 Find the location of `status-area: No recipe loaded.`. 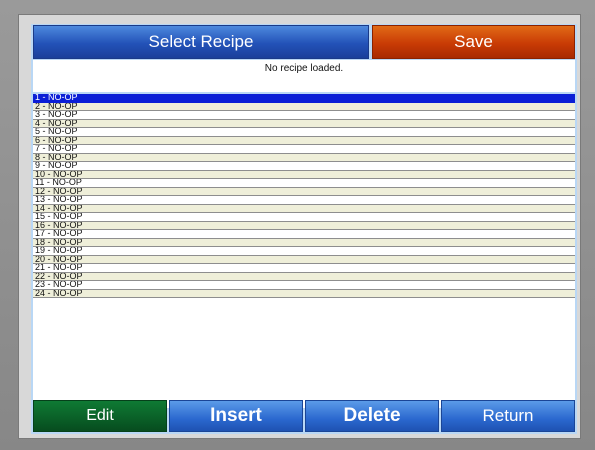

status-area: No recipe loaded. is located at coordinates (304, 76).